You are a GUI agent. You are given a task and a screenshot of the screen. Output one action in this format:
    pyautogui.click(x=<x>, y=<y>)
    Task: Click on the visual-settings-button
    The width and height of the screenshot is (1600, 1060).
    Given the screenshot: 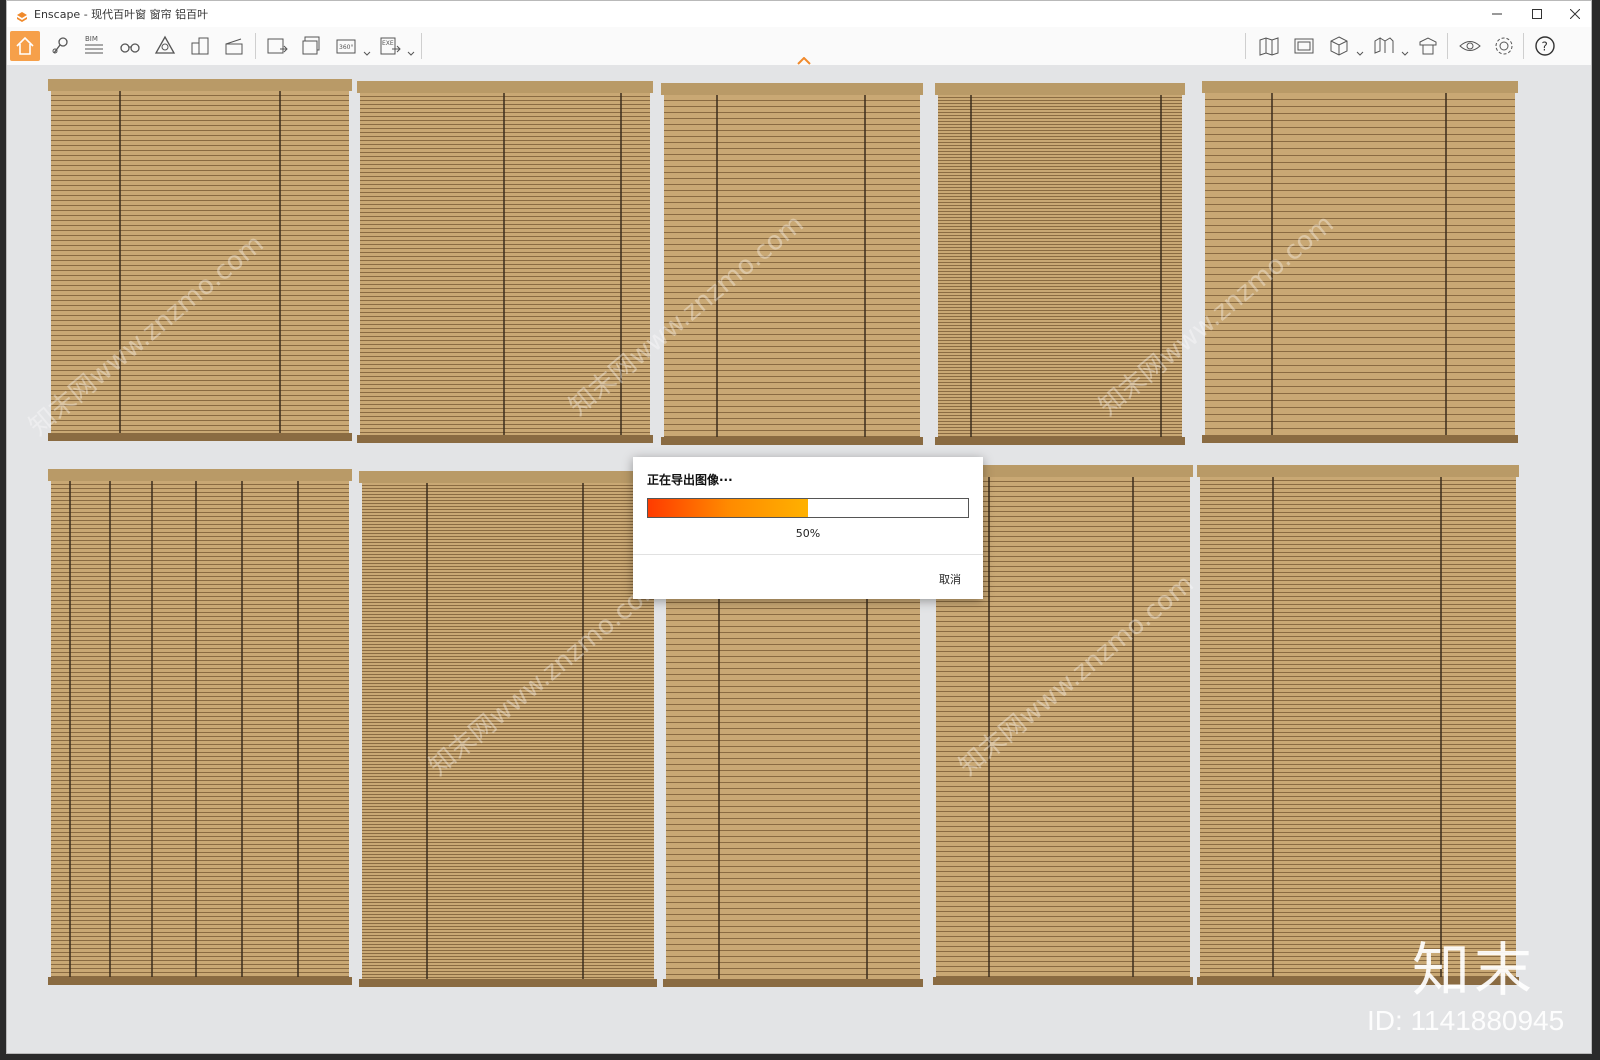 What is the action you would take?
    pyautogui.click(x=1470, y=46)
    